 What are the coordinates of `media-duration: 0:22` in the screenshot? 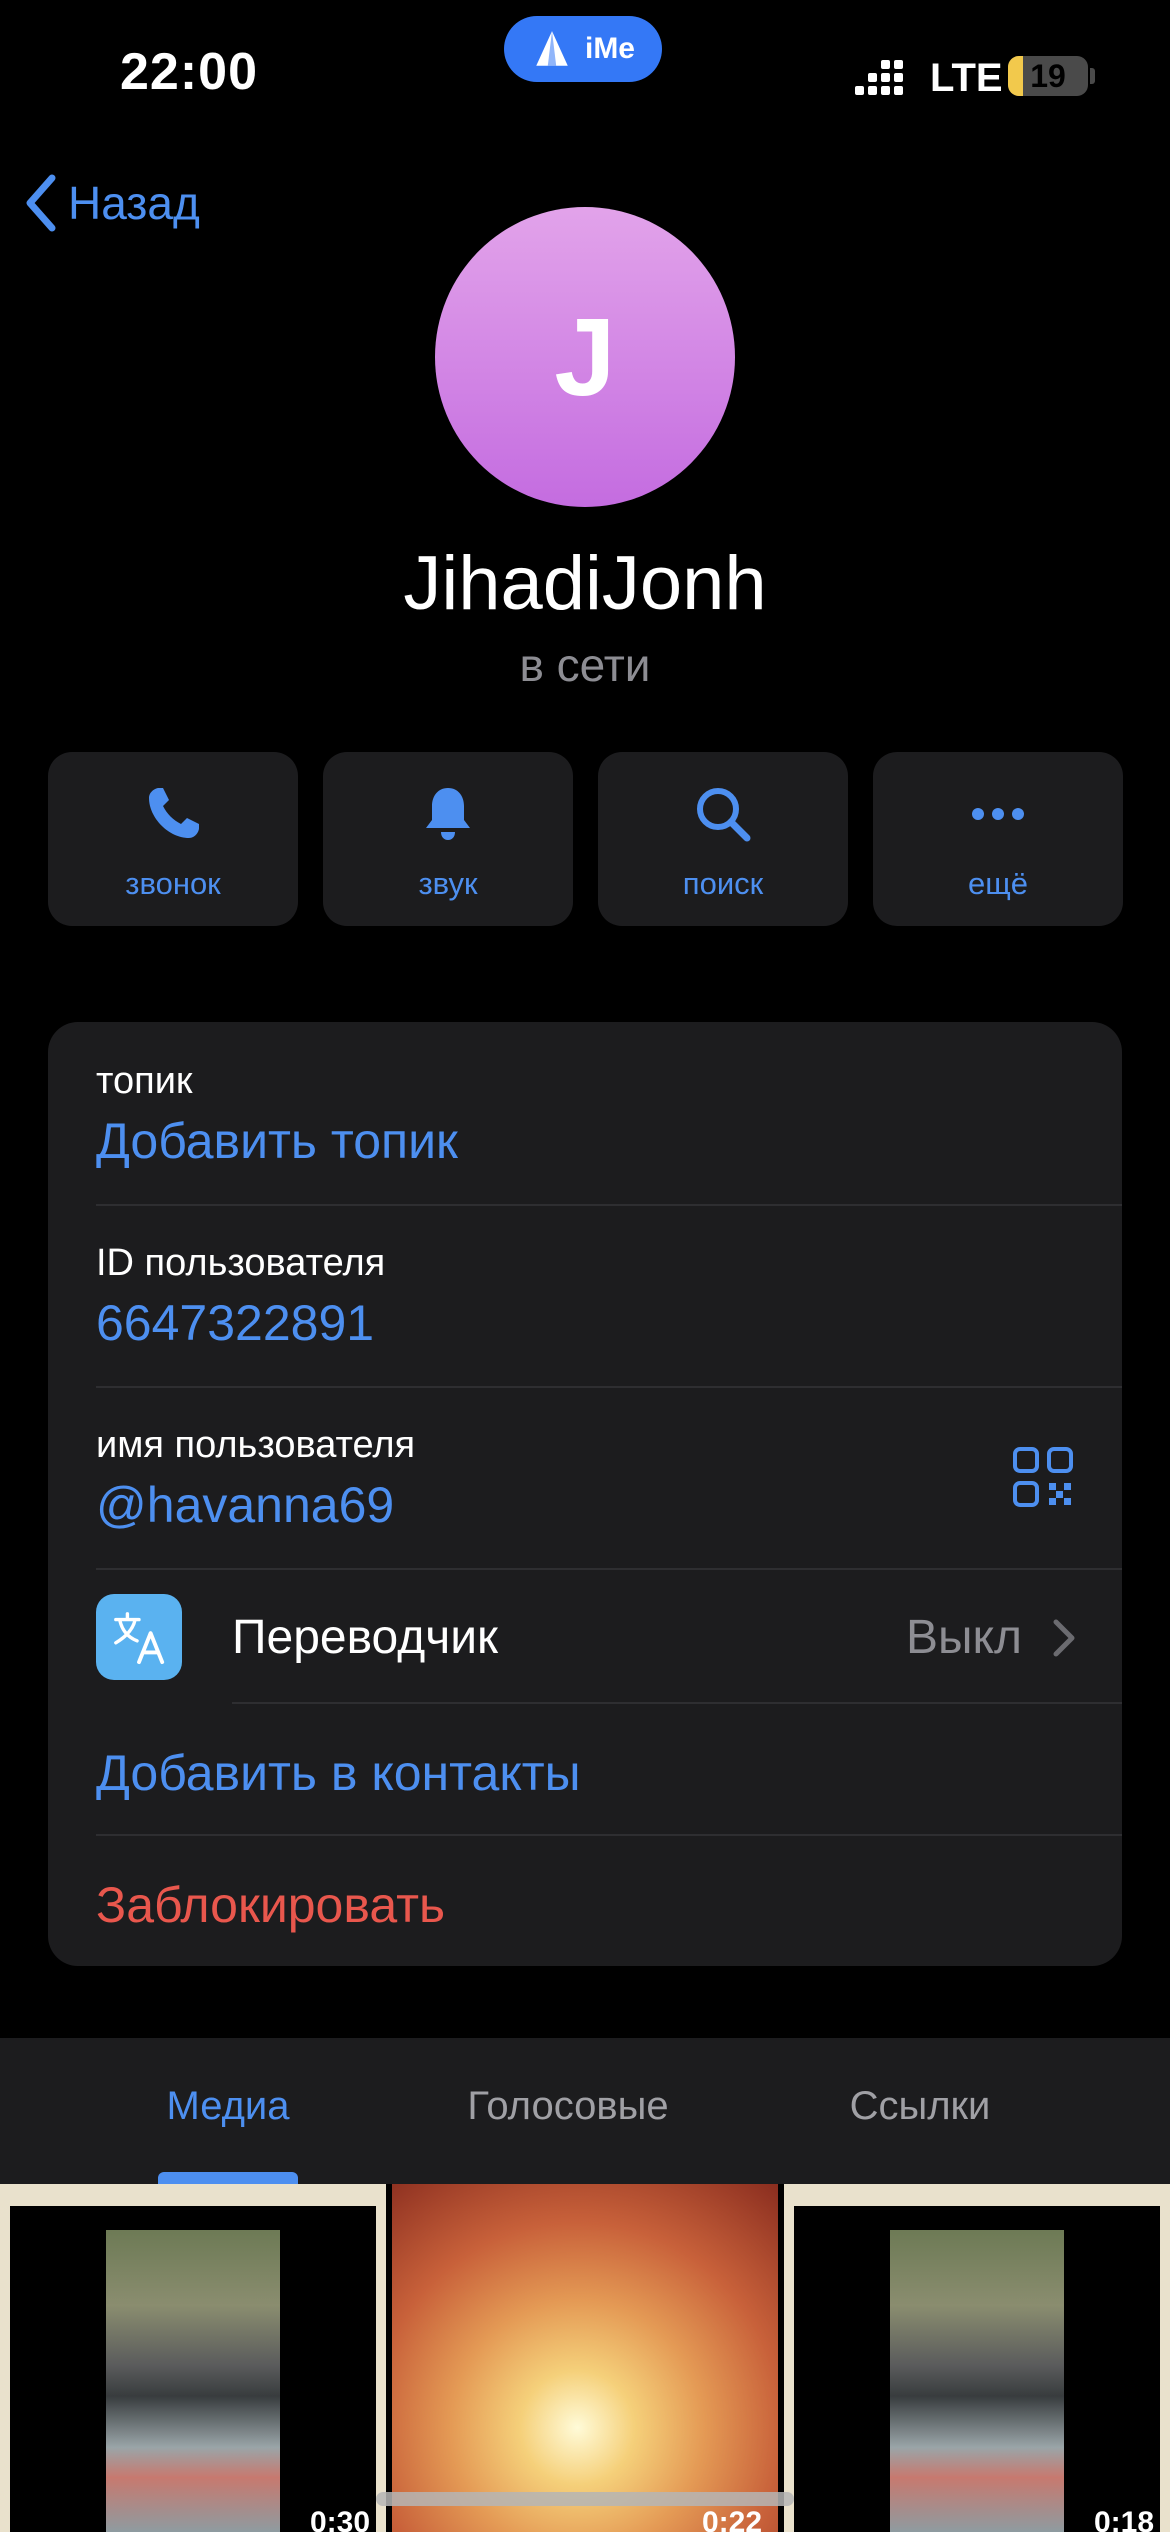 It's located at (731, 2519).